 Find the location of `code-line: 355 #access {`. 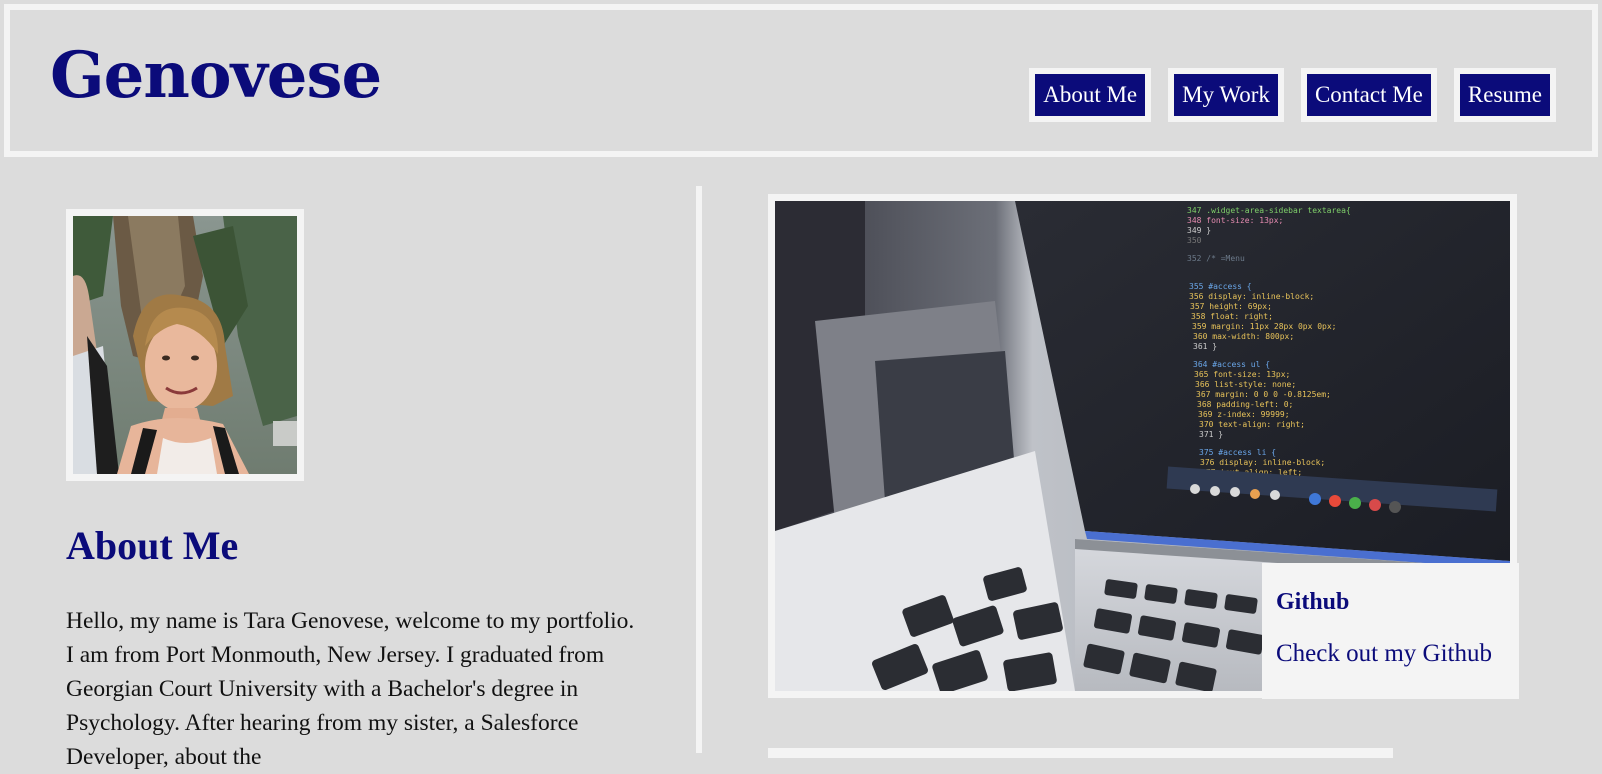

code-line: 355 #access { is located at coordinates (1220, 286).